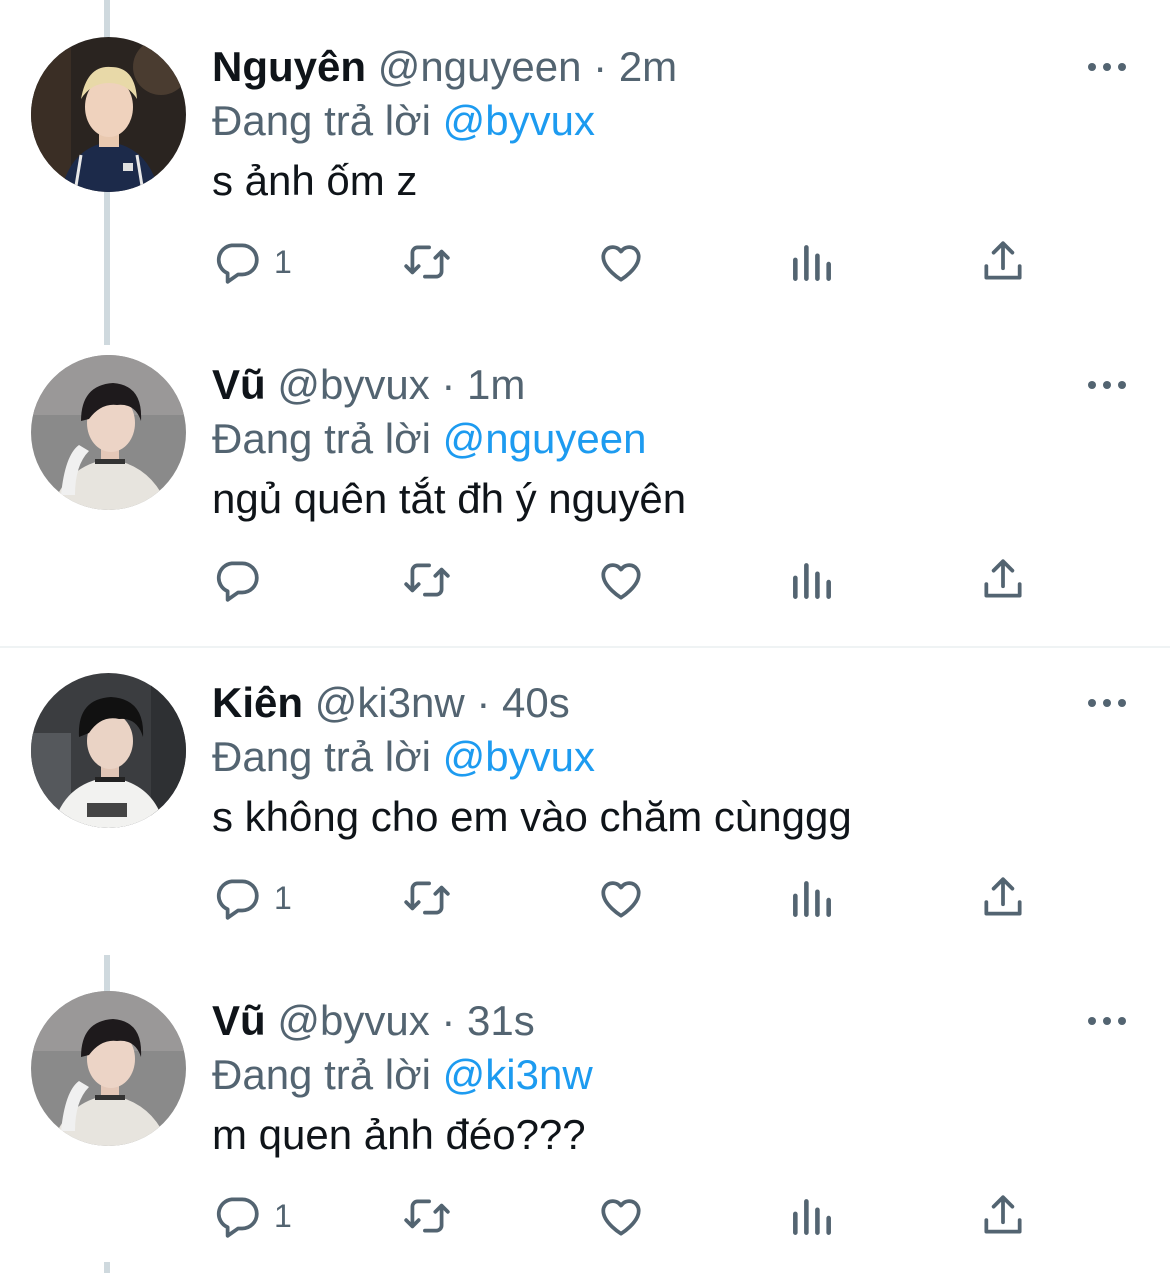  I want to click on author-handle: @nguyeen, so click(480, 66).